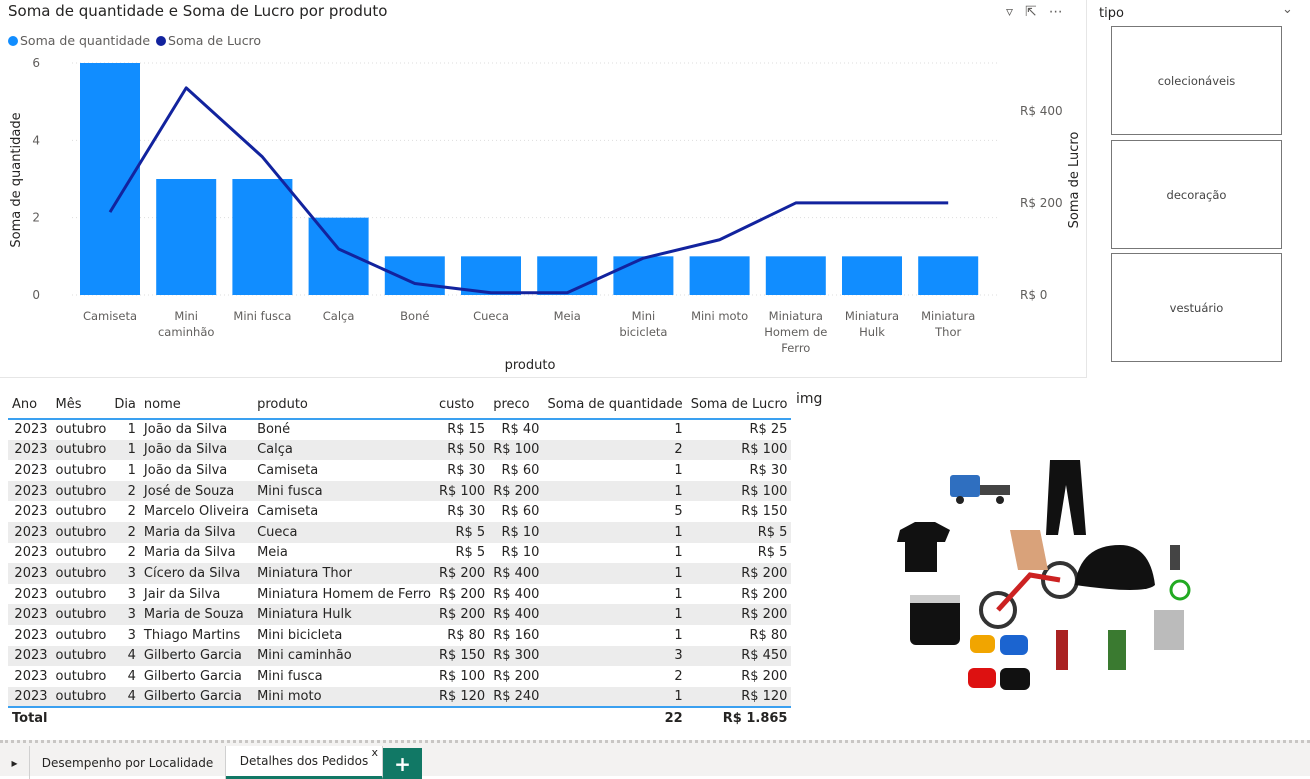 The width and height of the screenshot is (1310, 779). Describe the element at coordinates (516, 470) in the screenshot. I see `table-cell: R$ 60` at that location.